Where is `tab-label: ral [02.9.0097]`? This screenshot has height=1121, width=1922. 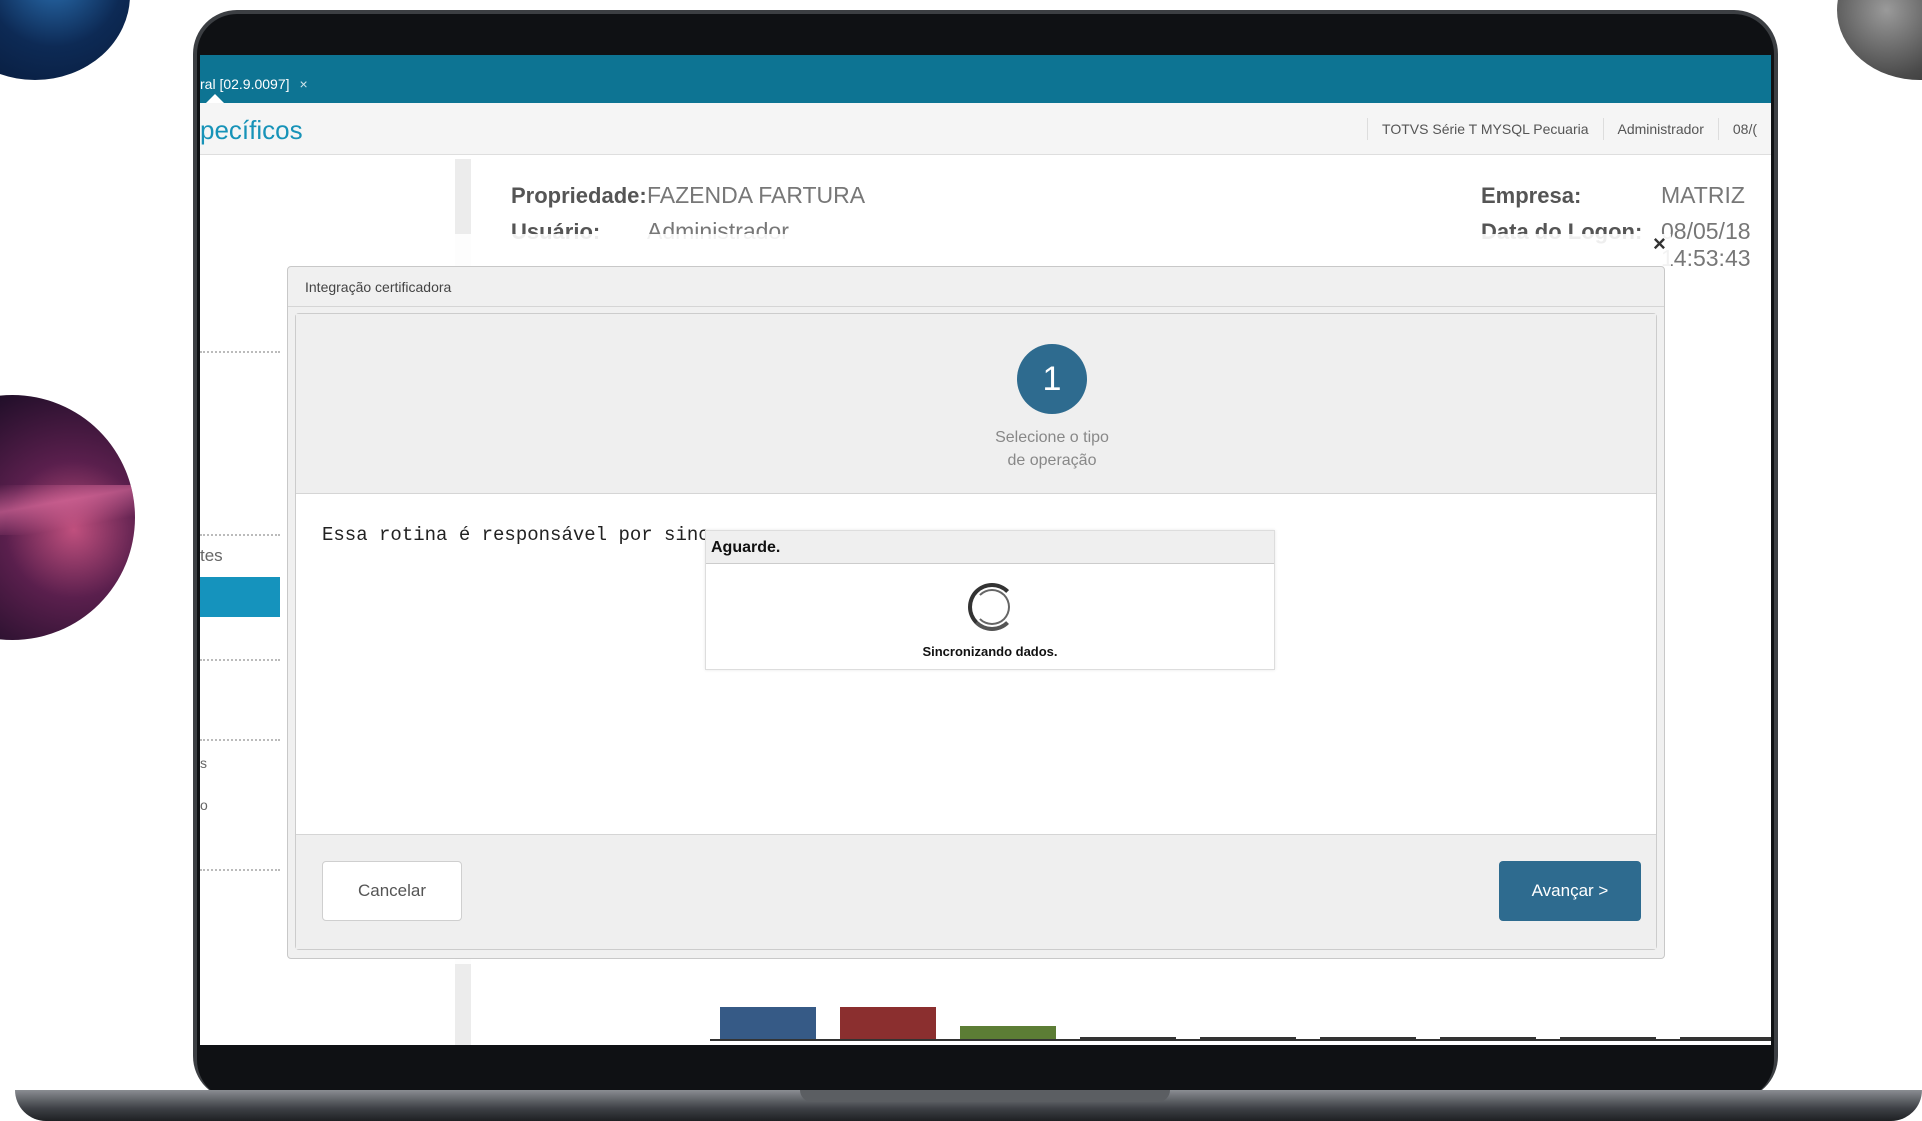 tab-label: ral [02.9.0097] is located at coordinates (245, 84).